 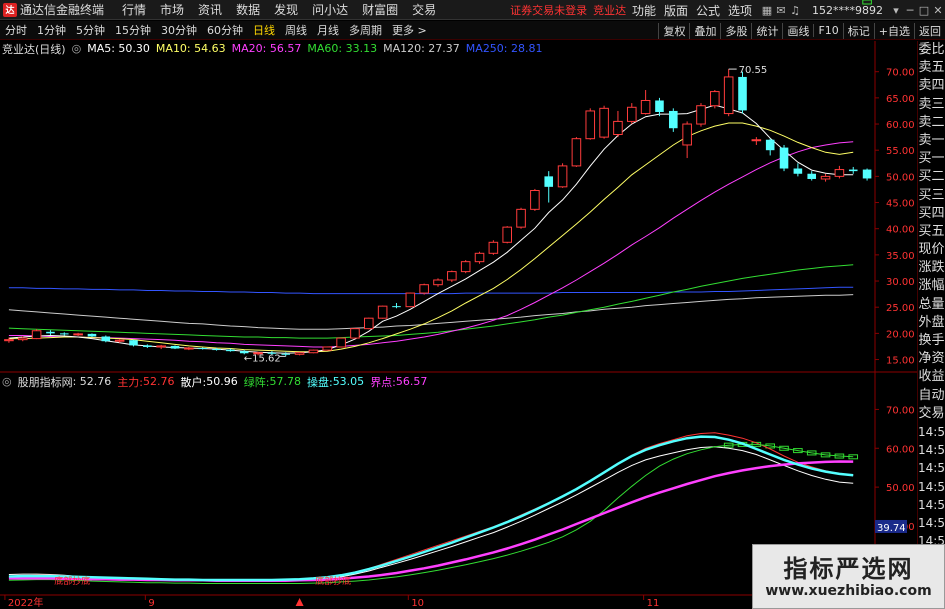 What do you see at coordinates (210, 9) in the screenshot?
I see `menu-zixun: 资讯` at bounding box center [210, 9].